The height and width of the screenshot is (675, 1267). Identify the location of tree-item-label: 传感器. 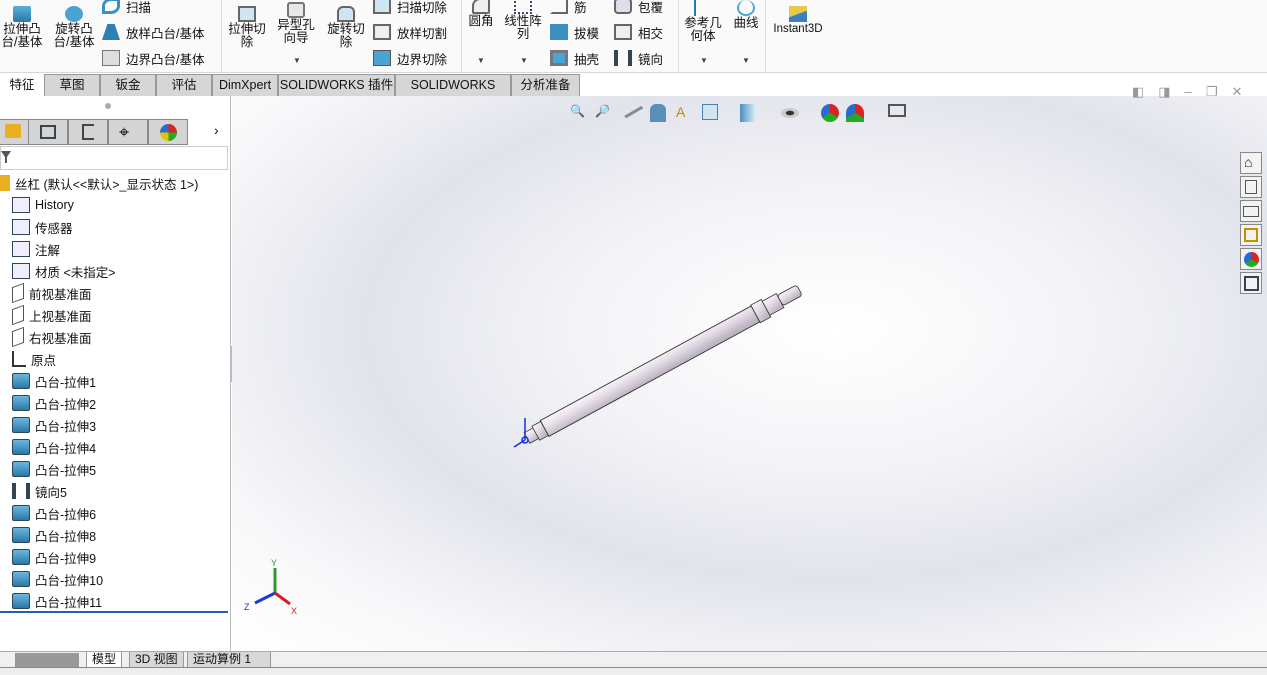
(54, 228).